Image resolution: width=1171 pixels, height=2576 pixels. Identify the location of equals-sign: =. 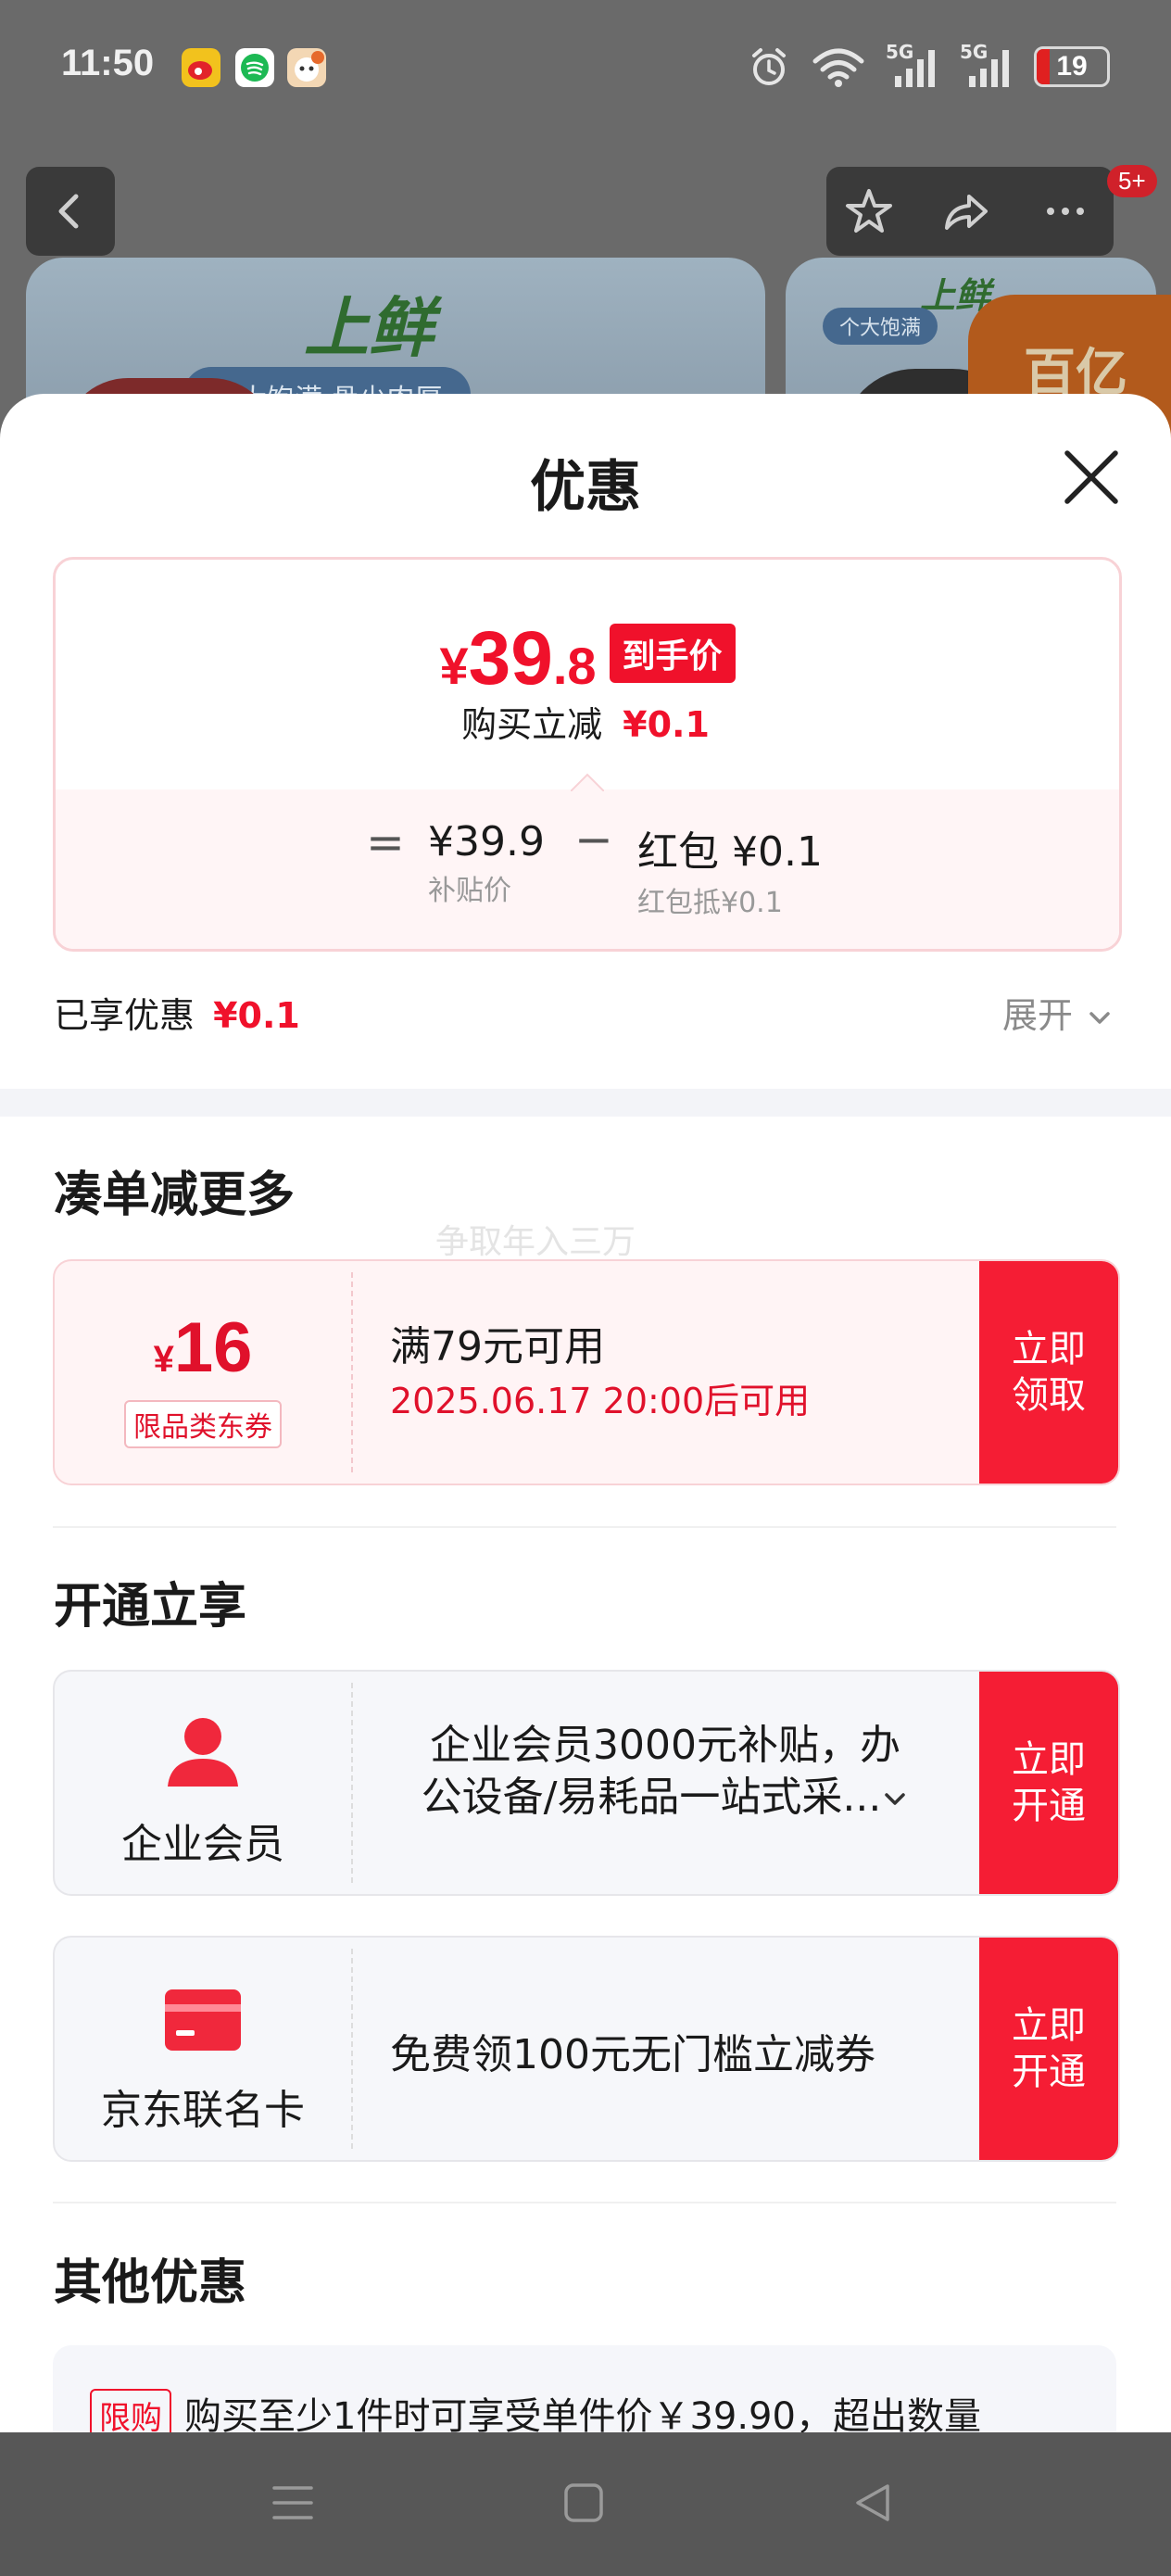
(386, 842).